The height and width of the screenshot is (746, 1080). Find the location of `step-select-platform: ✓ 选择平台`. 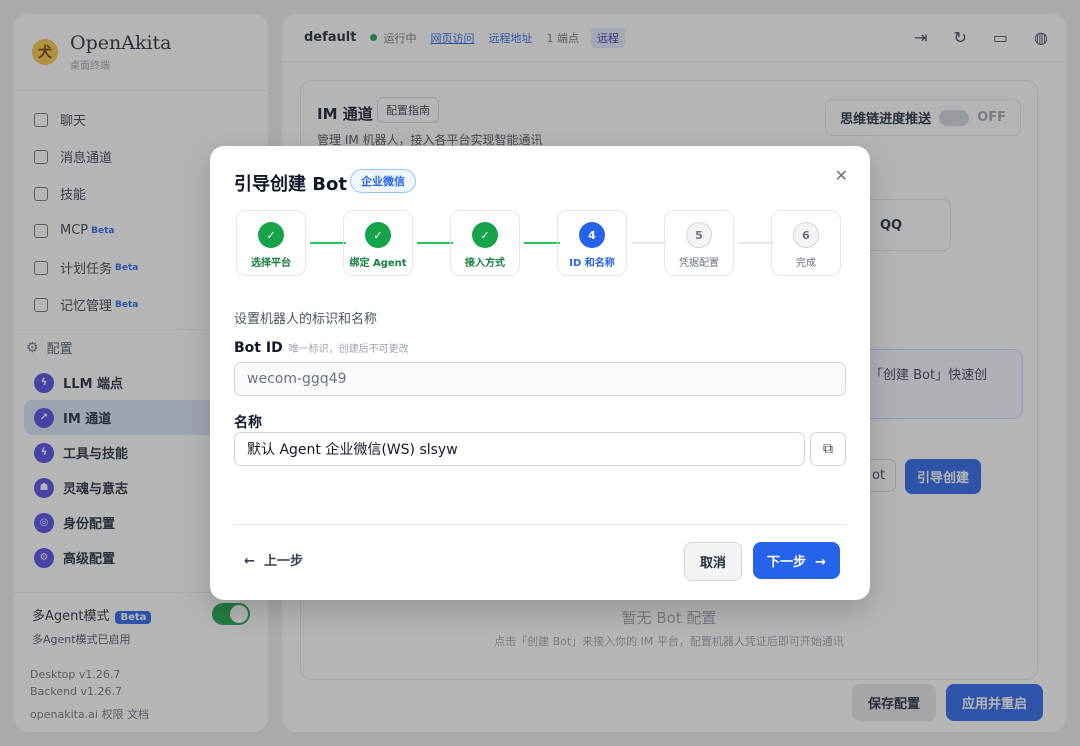

step-select-platform: ✓ 选择平台 is located at coordinates (271, 243).